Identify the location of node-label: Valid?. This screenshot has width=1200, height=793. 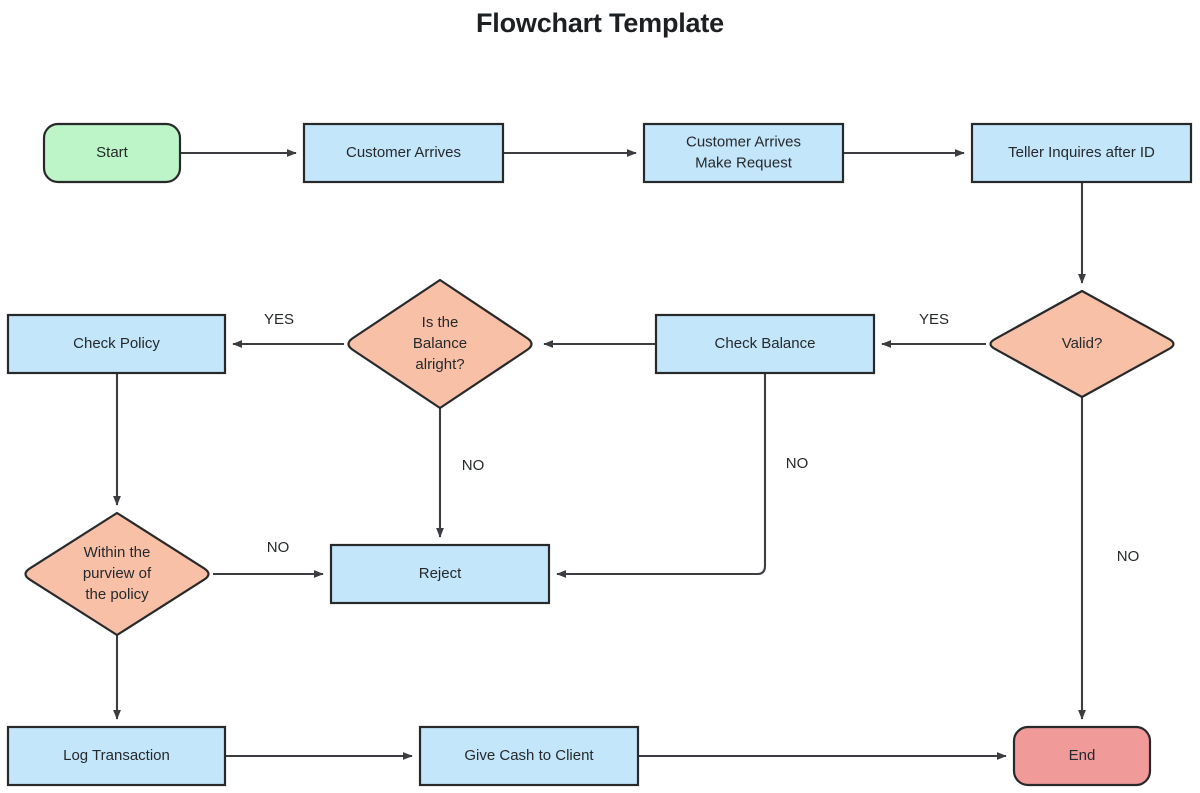
(1082, 343).